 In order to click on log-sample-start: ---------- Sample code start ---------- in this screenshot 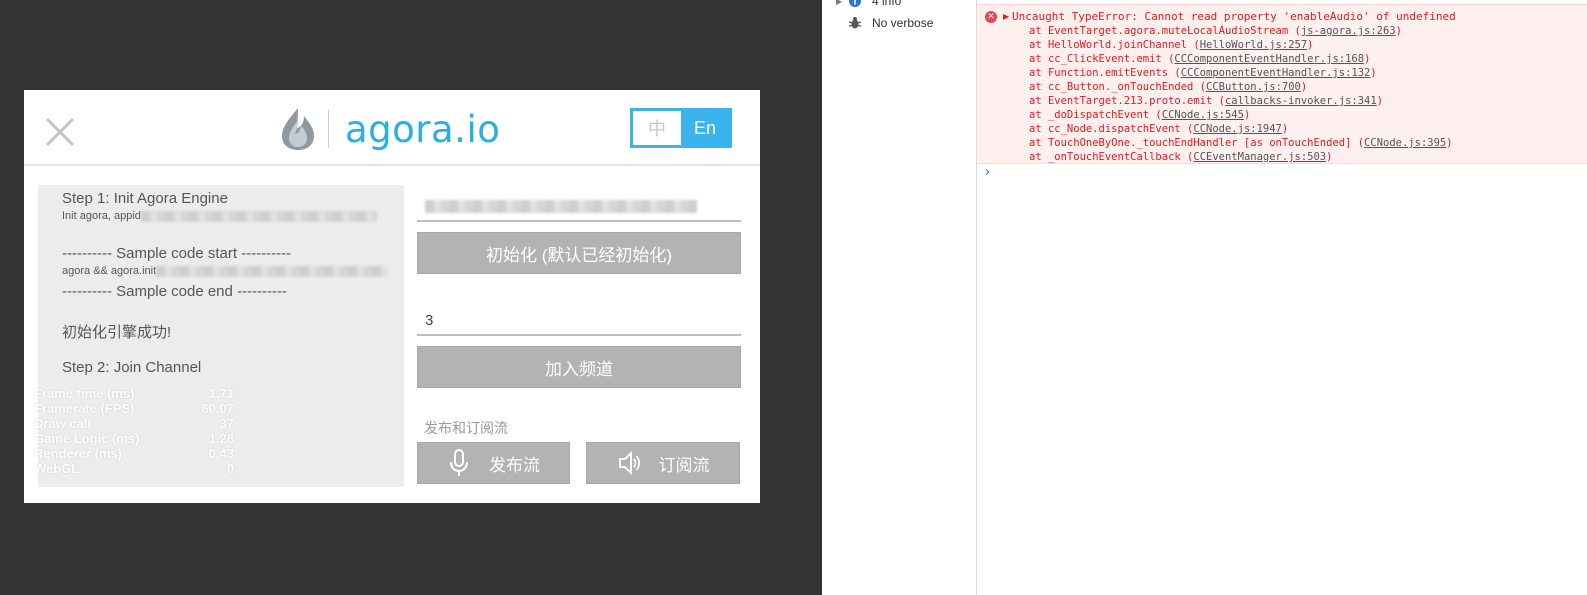, I will do `click(177, 253)`.